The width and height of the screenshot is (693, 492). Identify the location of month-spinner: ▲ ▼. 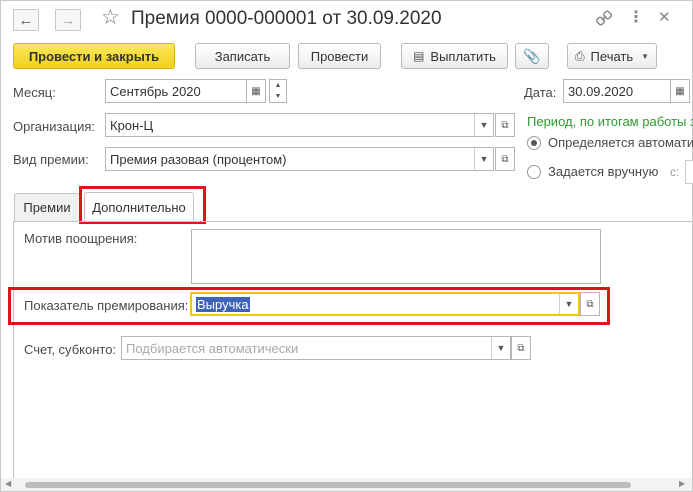
(278, 91).